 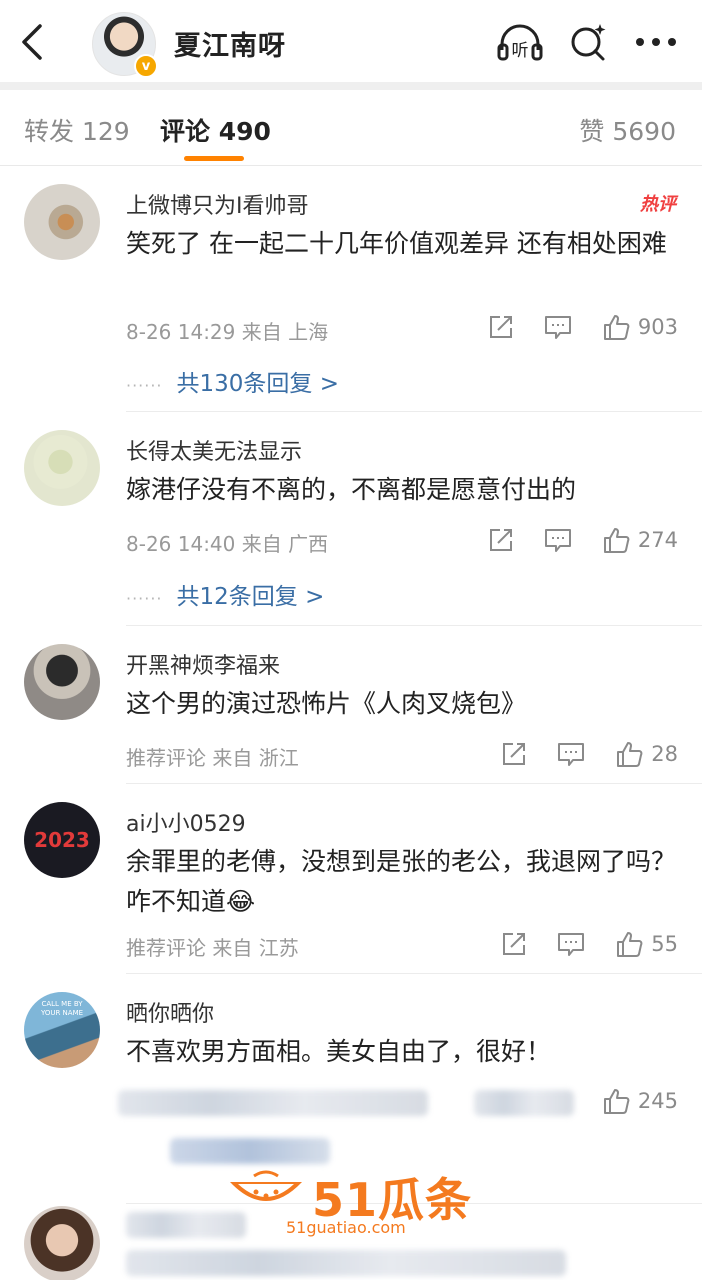 I want to click on listen-button: 听, so click(x=520, y=42).